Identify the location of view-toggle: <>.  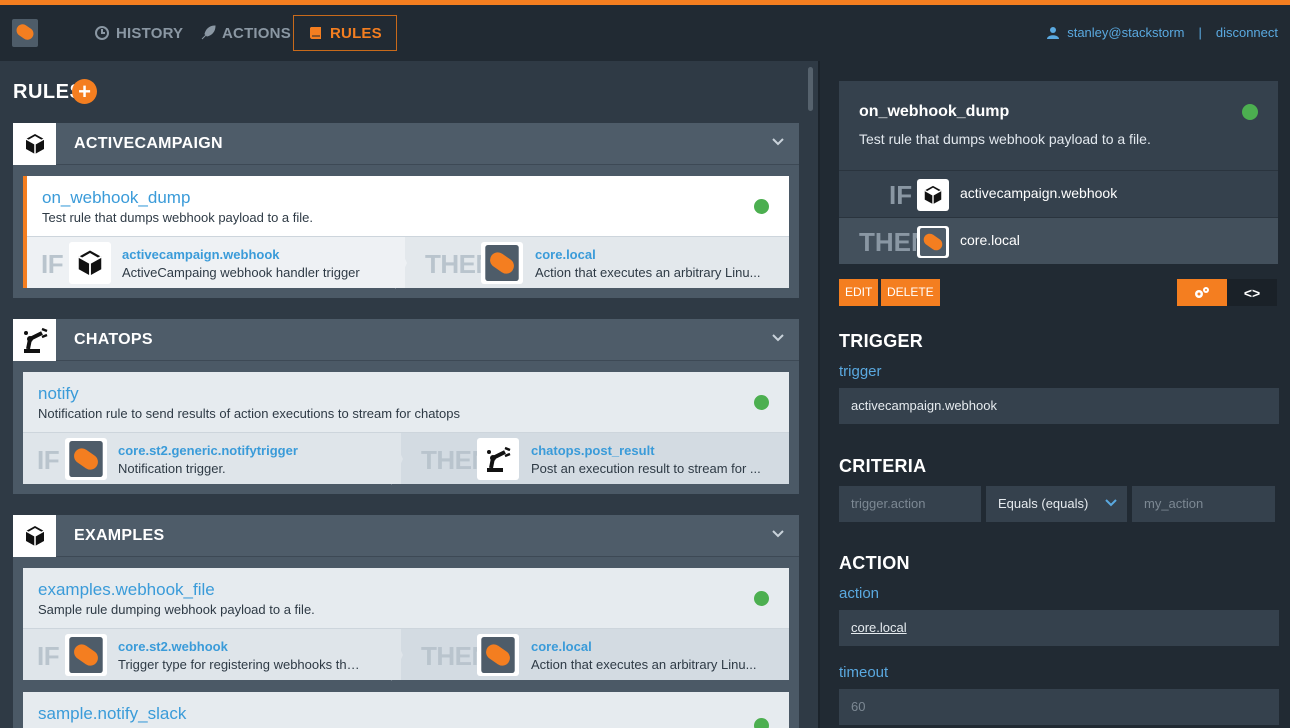
(1227, 292).